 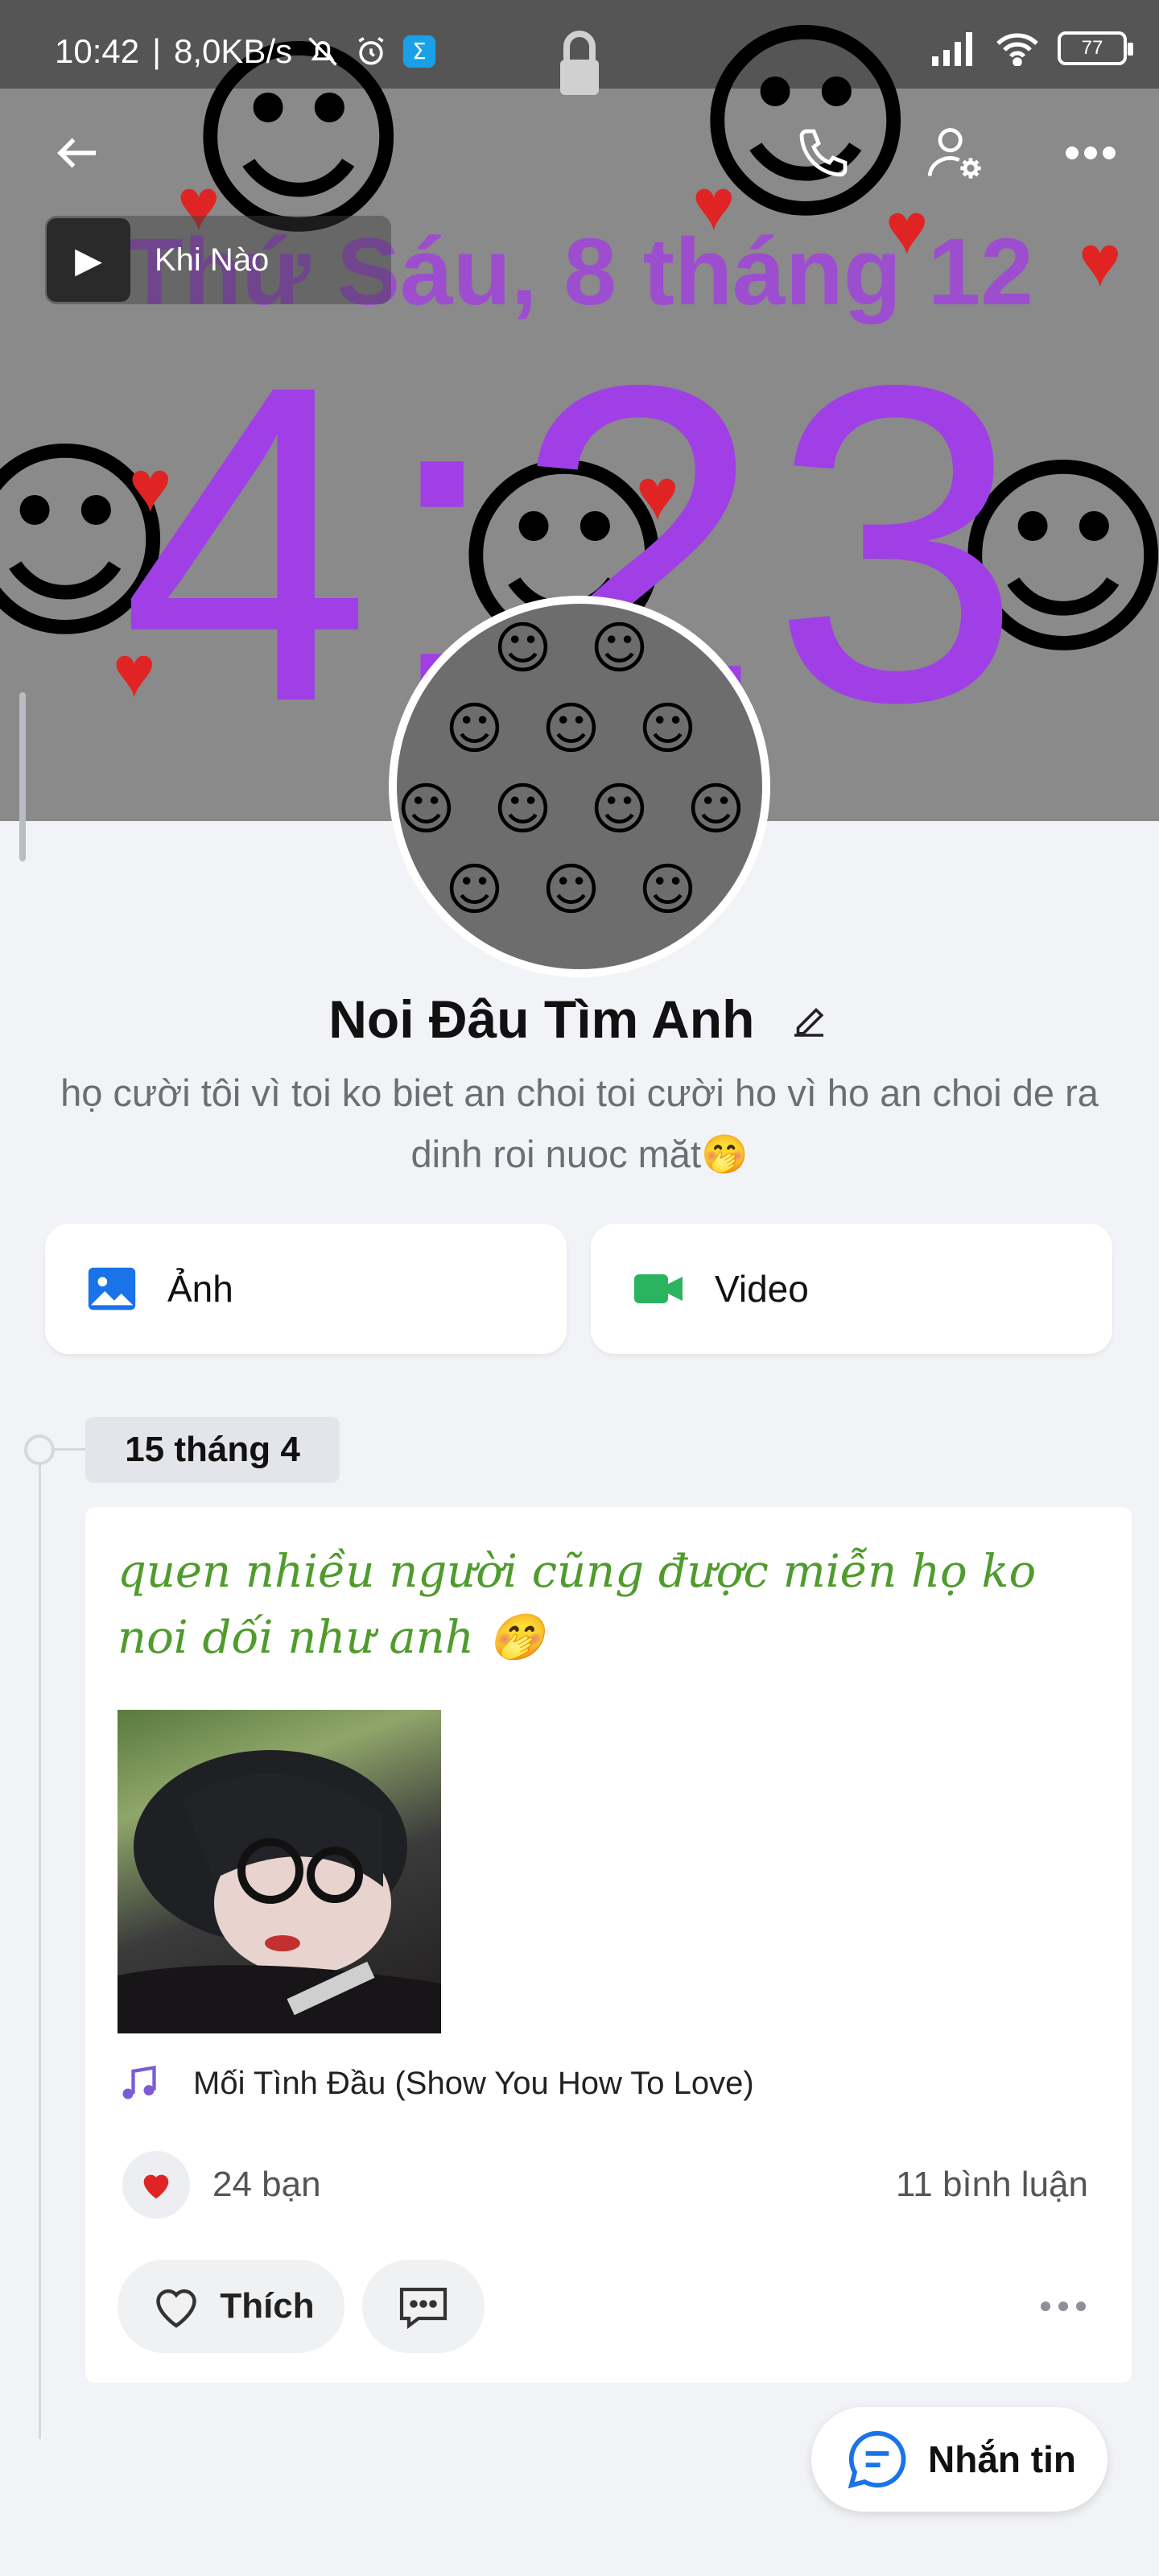 I want to click on heart-outline-icon, so click(x=176, y=2308).